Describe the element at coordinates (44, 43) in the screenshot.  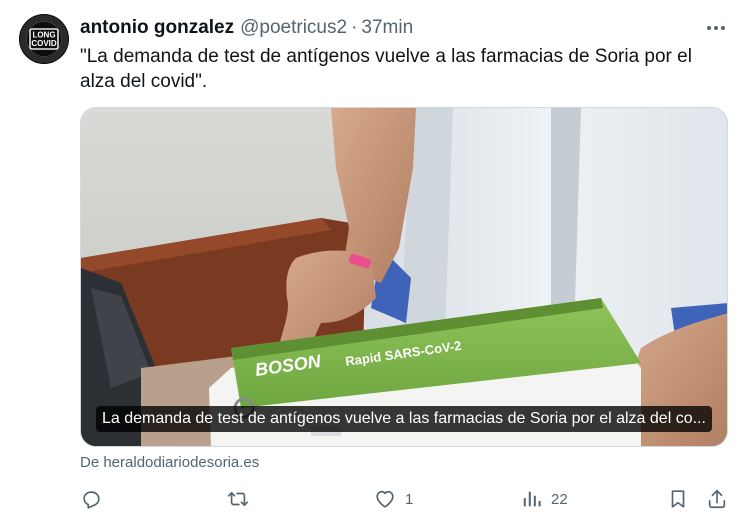
I see `avatar-text-covid: COVID` at that location.